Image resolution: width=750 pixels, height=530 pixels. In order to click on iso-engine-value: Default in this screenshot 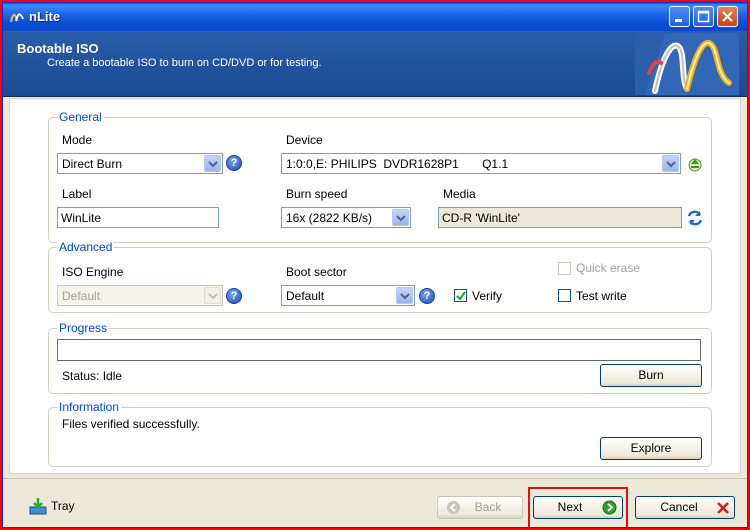, I will do `click(81, 296)`.